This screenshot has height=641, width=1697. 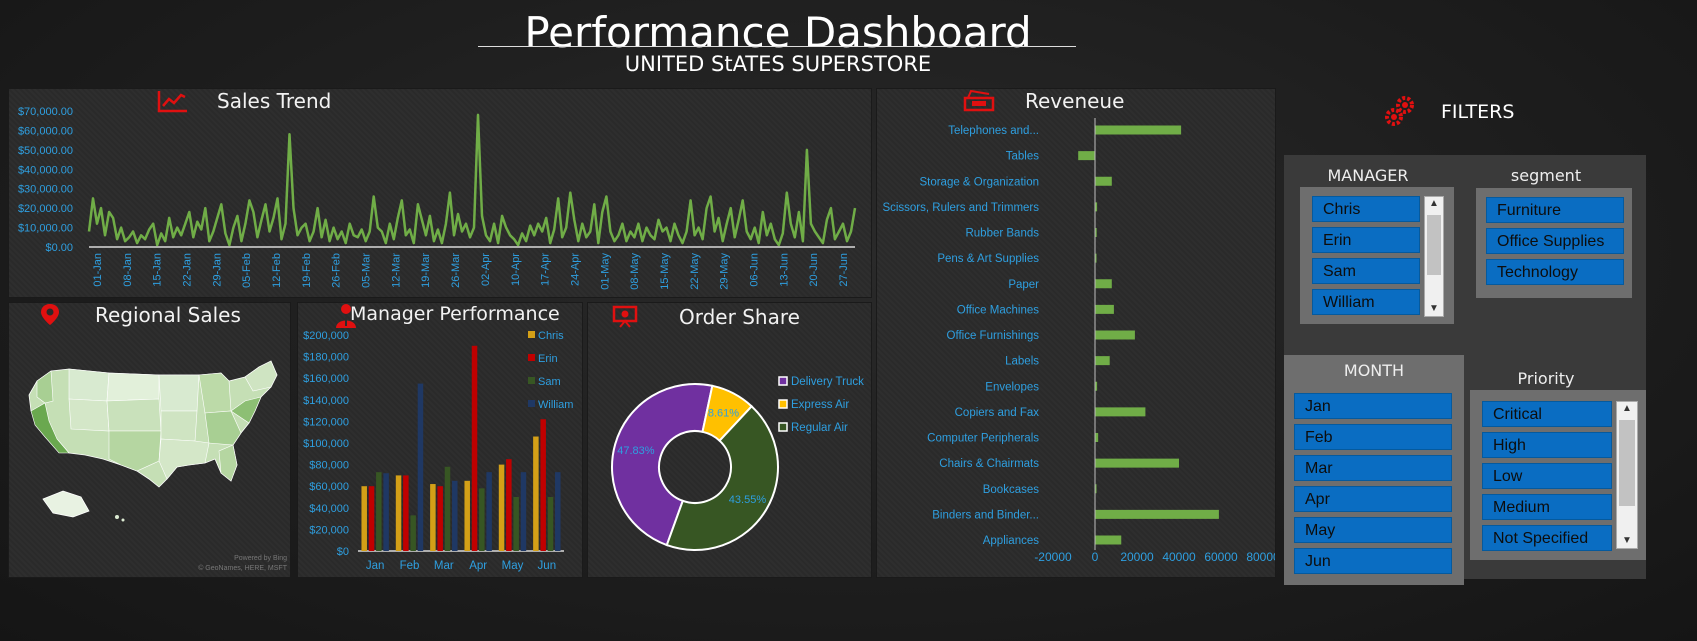 I want to click on x-tick-label: 05-Feb, so click(x=247, y=270).